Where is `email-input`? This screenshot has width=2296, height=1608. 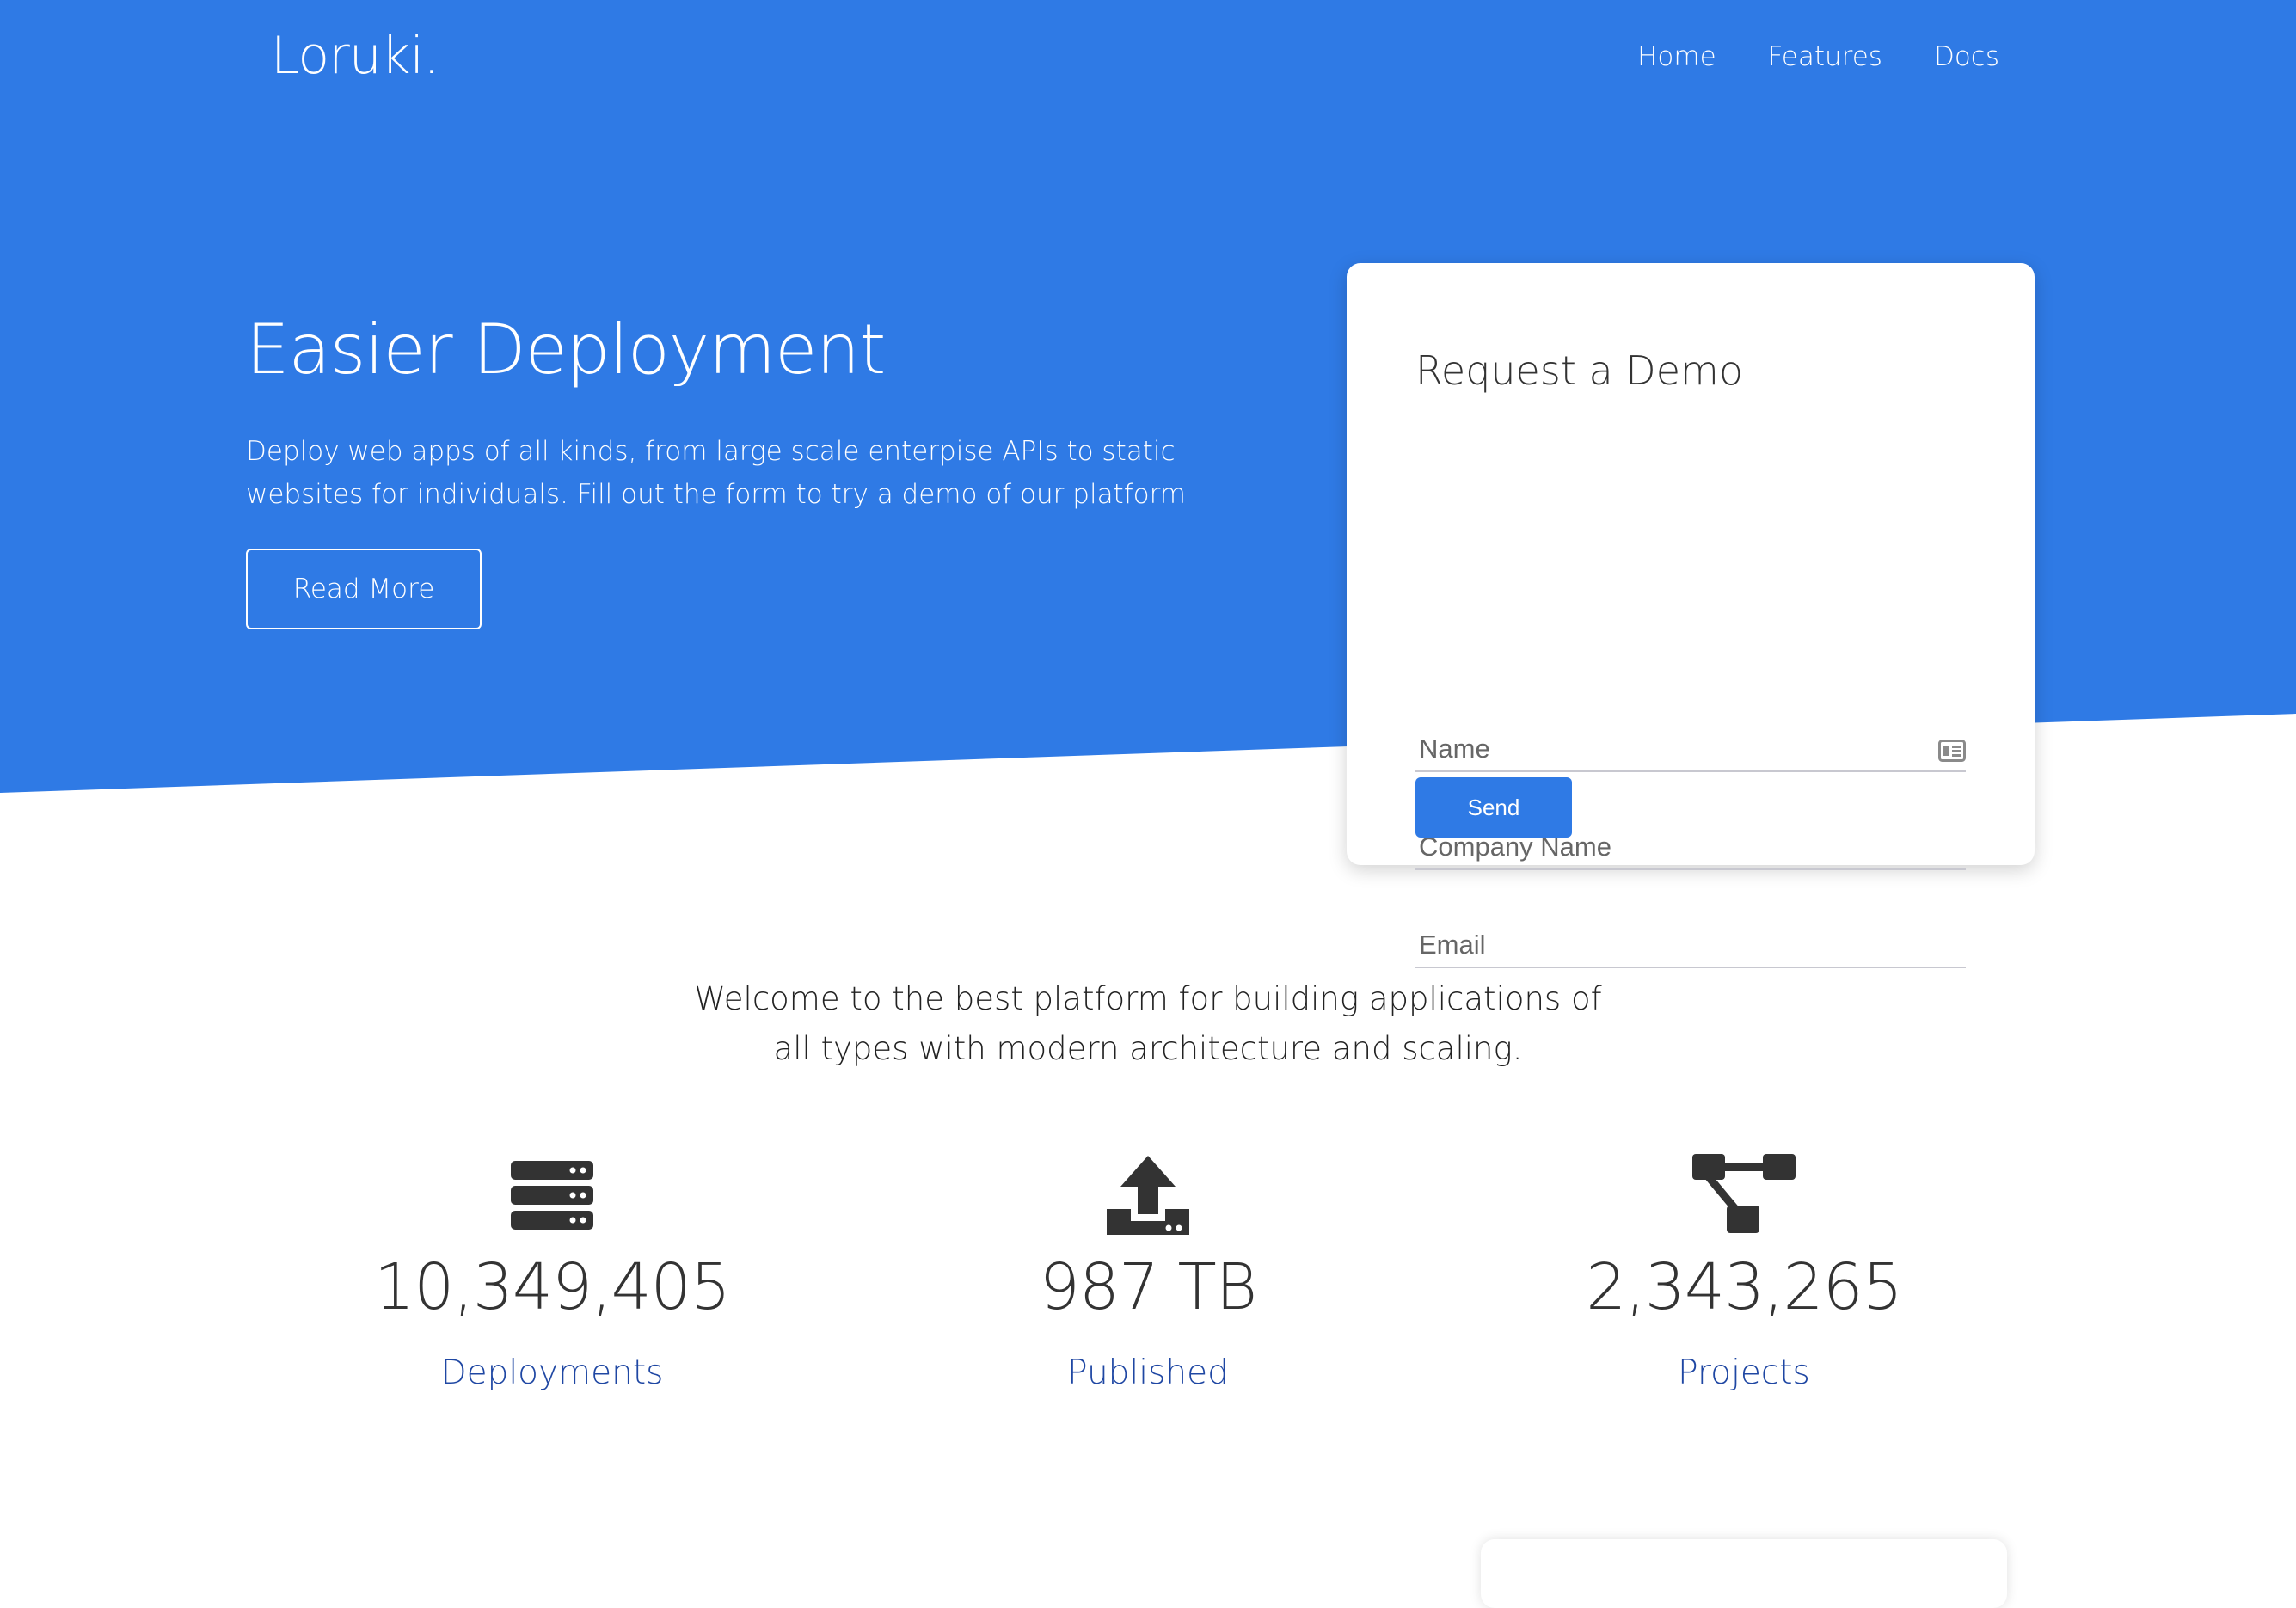 email-input is located at coordinates (1690, 945).